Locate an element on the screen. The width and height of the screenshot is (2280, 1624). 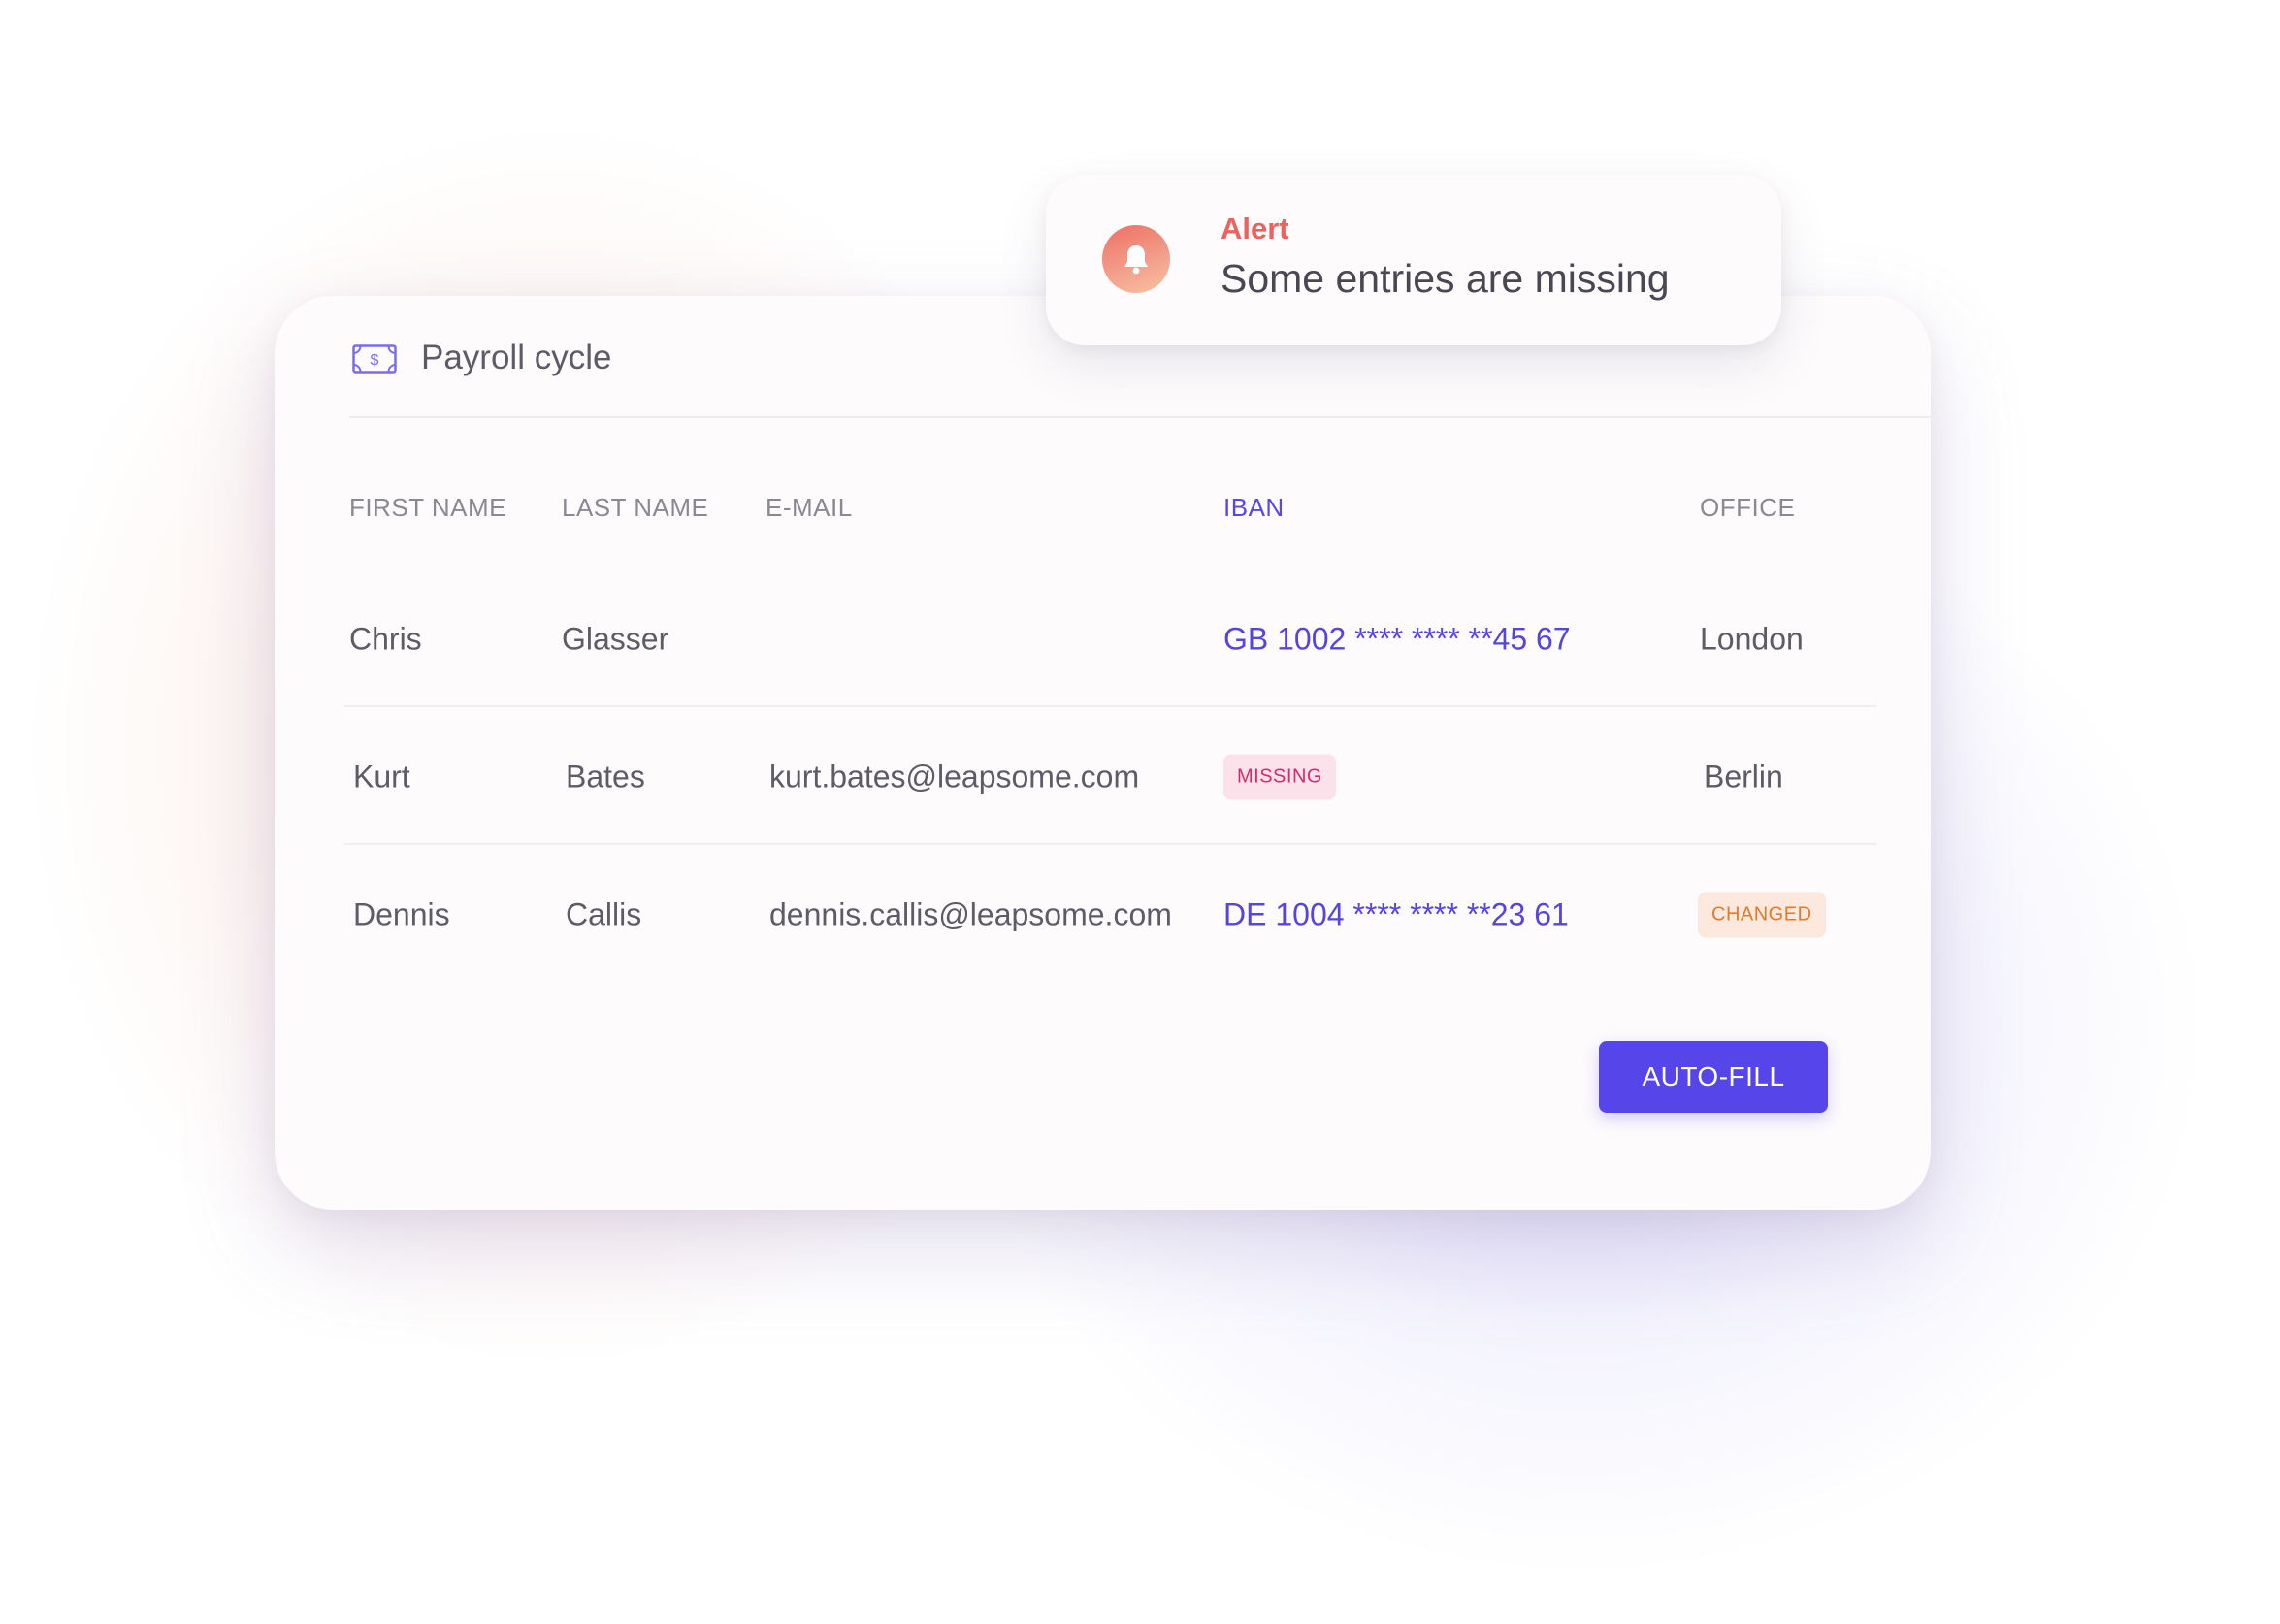
changed-badge: CHANGED is located at coordinates (1762, 915).